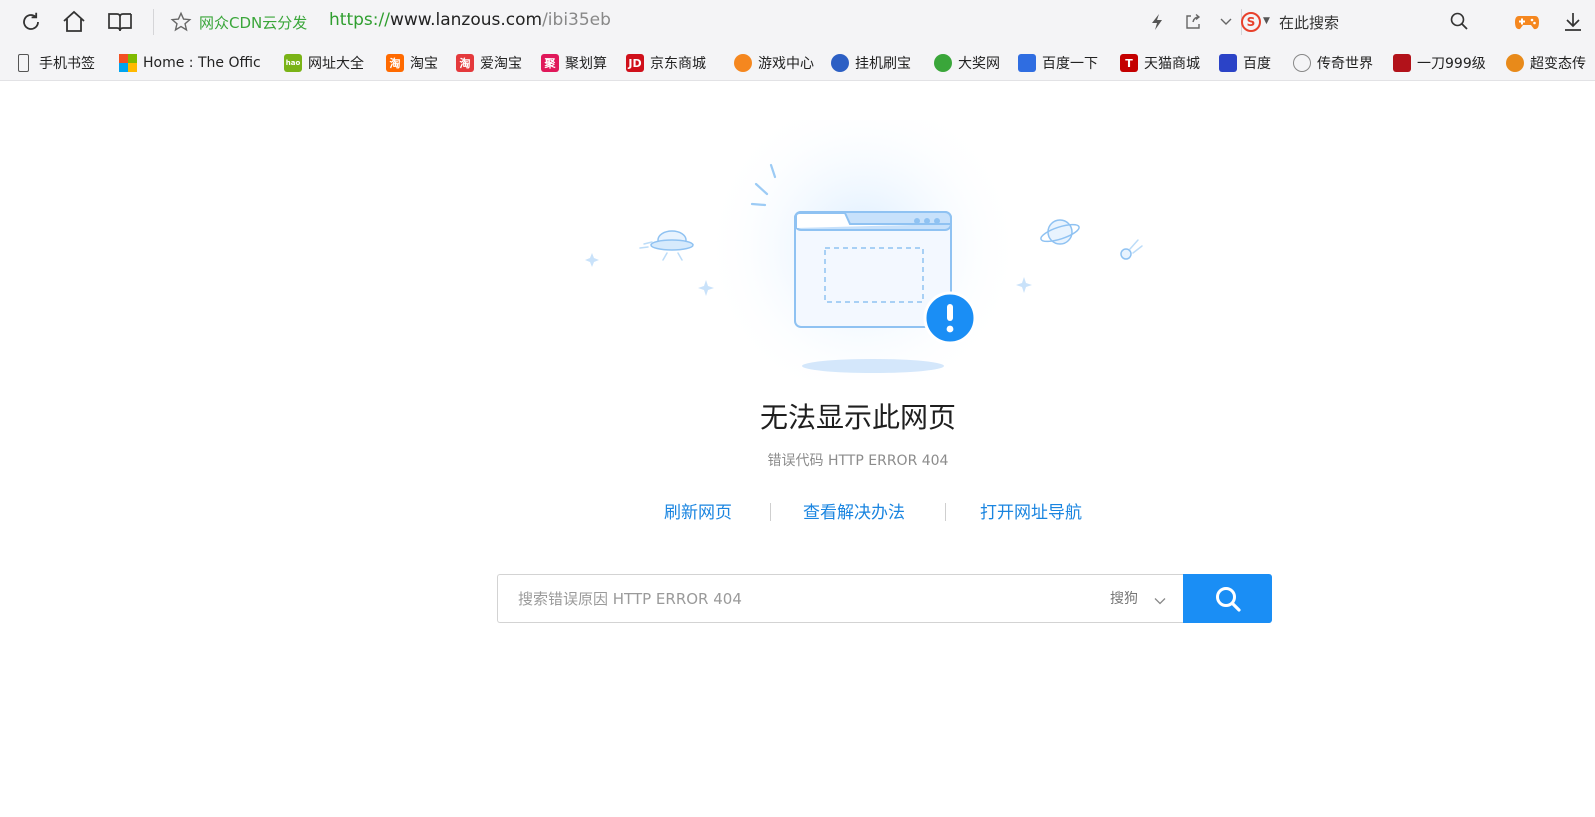 Image resolution: width=1595 pixels, height=817 pixels. I want to click on bookmark-item: 传奇世界, so click(1333, 63).